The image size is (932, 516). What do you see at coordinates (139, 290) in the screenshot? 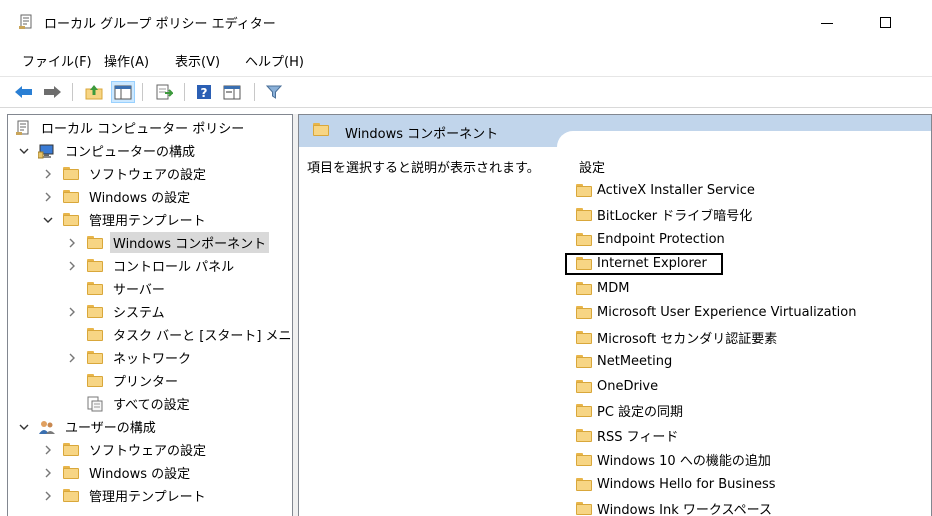
I see `tree-item-label: サーバー` at bounding box center [139, 290].